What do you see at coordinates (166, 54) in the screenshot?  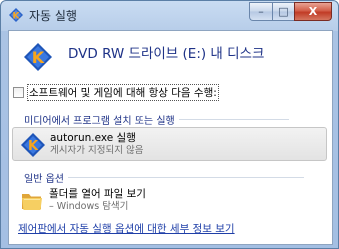 I see `drive-title: DVD RW 드라이브 (E:) 내 디스크` at bounding box center [166, 54].